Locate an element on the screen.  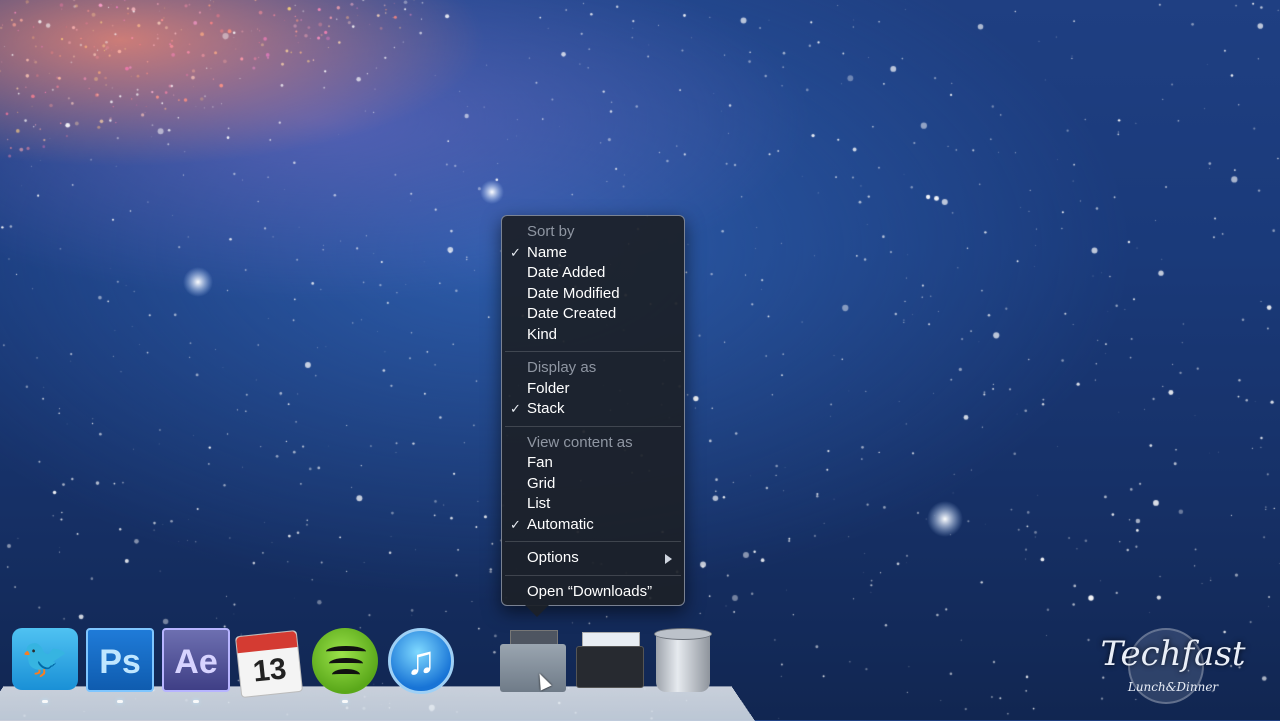
twitter-dock-icon: 🐦 is located at coordinates (45, 659).